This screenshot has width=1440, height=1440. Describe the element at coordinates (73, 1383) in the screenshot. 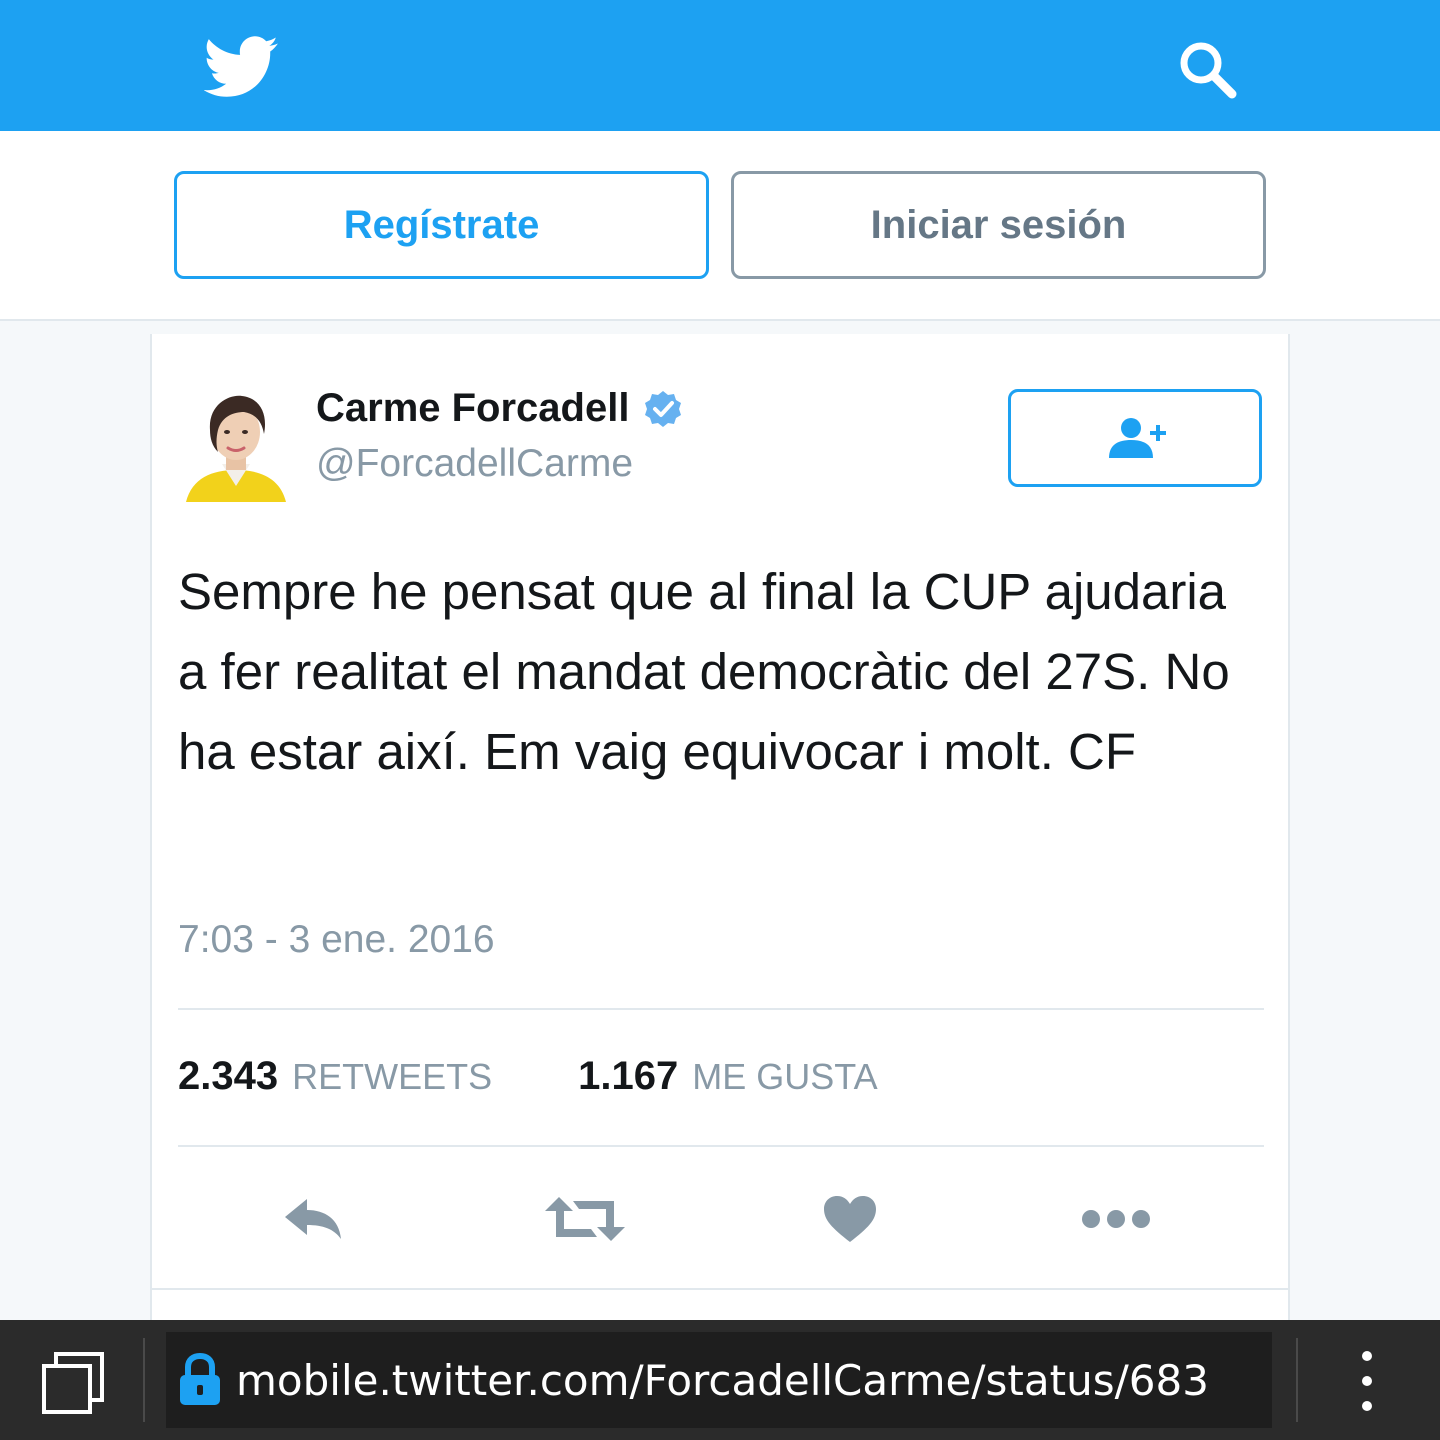

I see `tabs-icon` at that location.